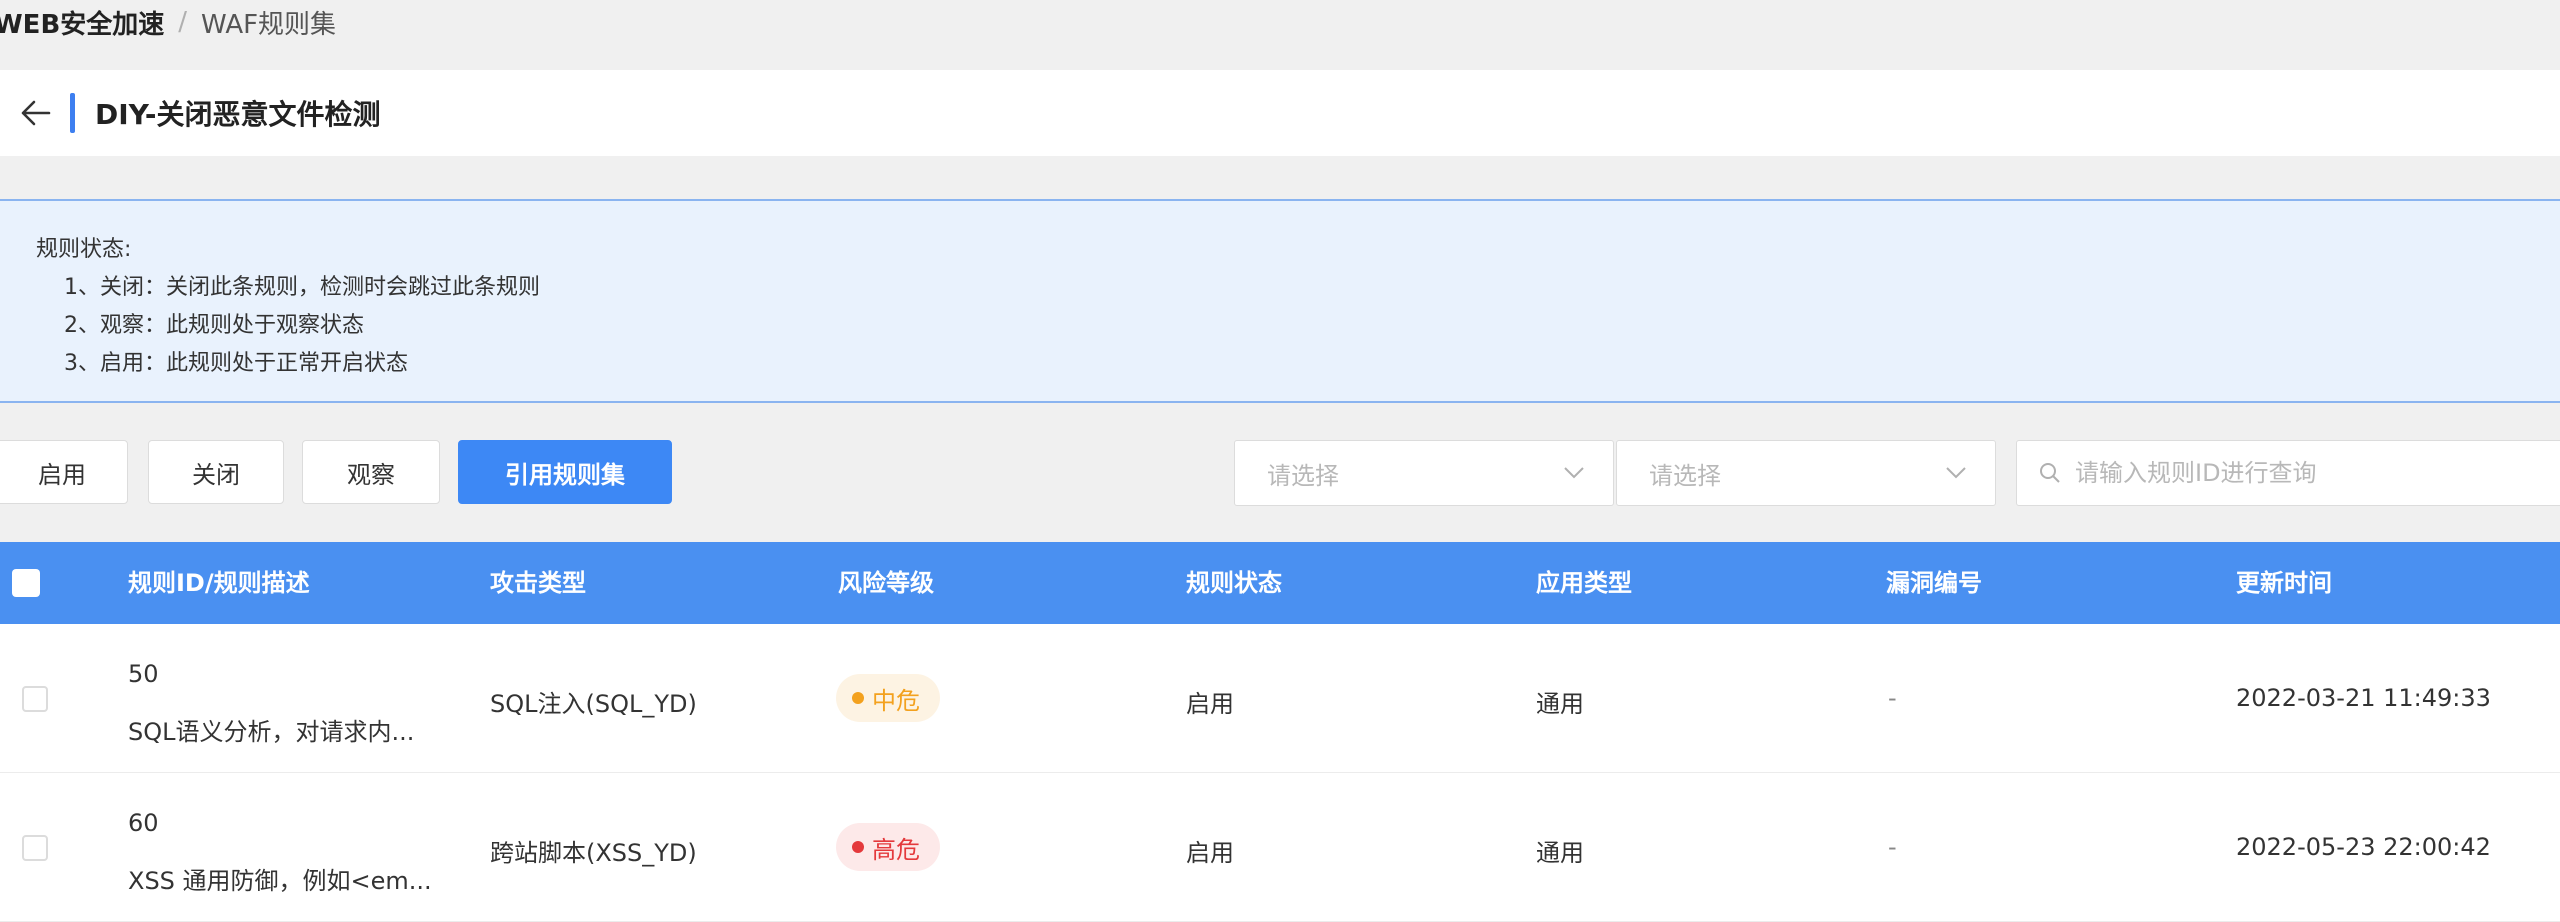  I want to click on notice-line: 2、观察：此规则处于观察状态, so click(214, 325).